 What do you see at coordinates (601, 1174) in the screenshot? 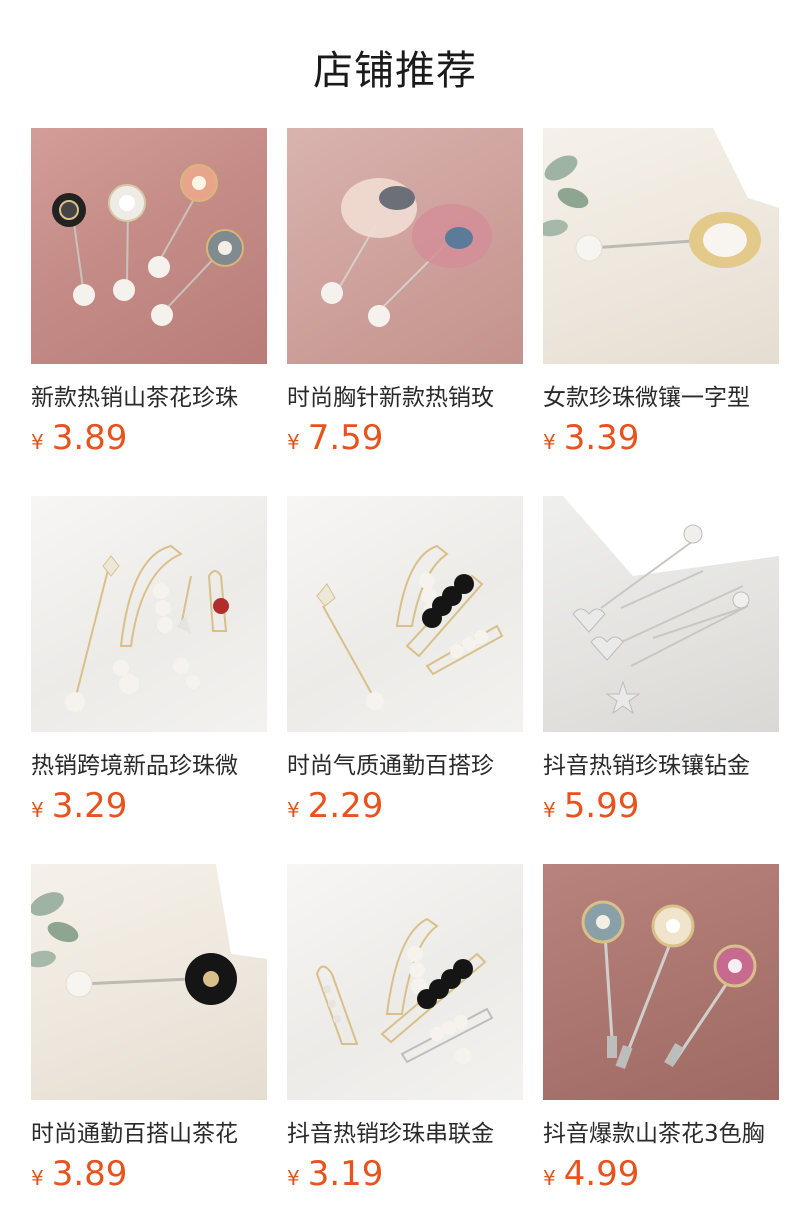
I see `price-value: 4.99` at bounding box center [601, 1174].